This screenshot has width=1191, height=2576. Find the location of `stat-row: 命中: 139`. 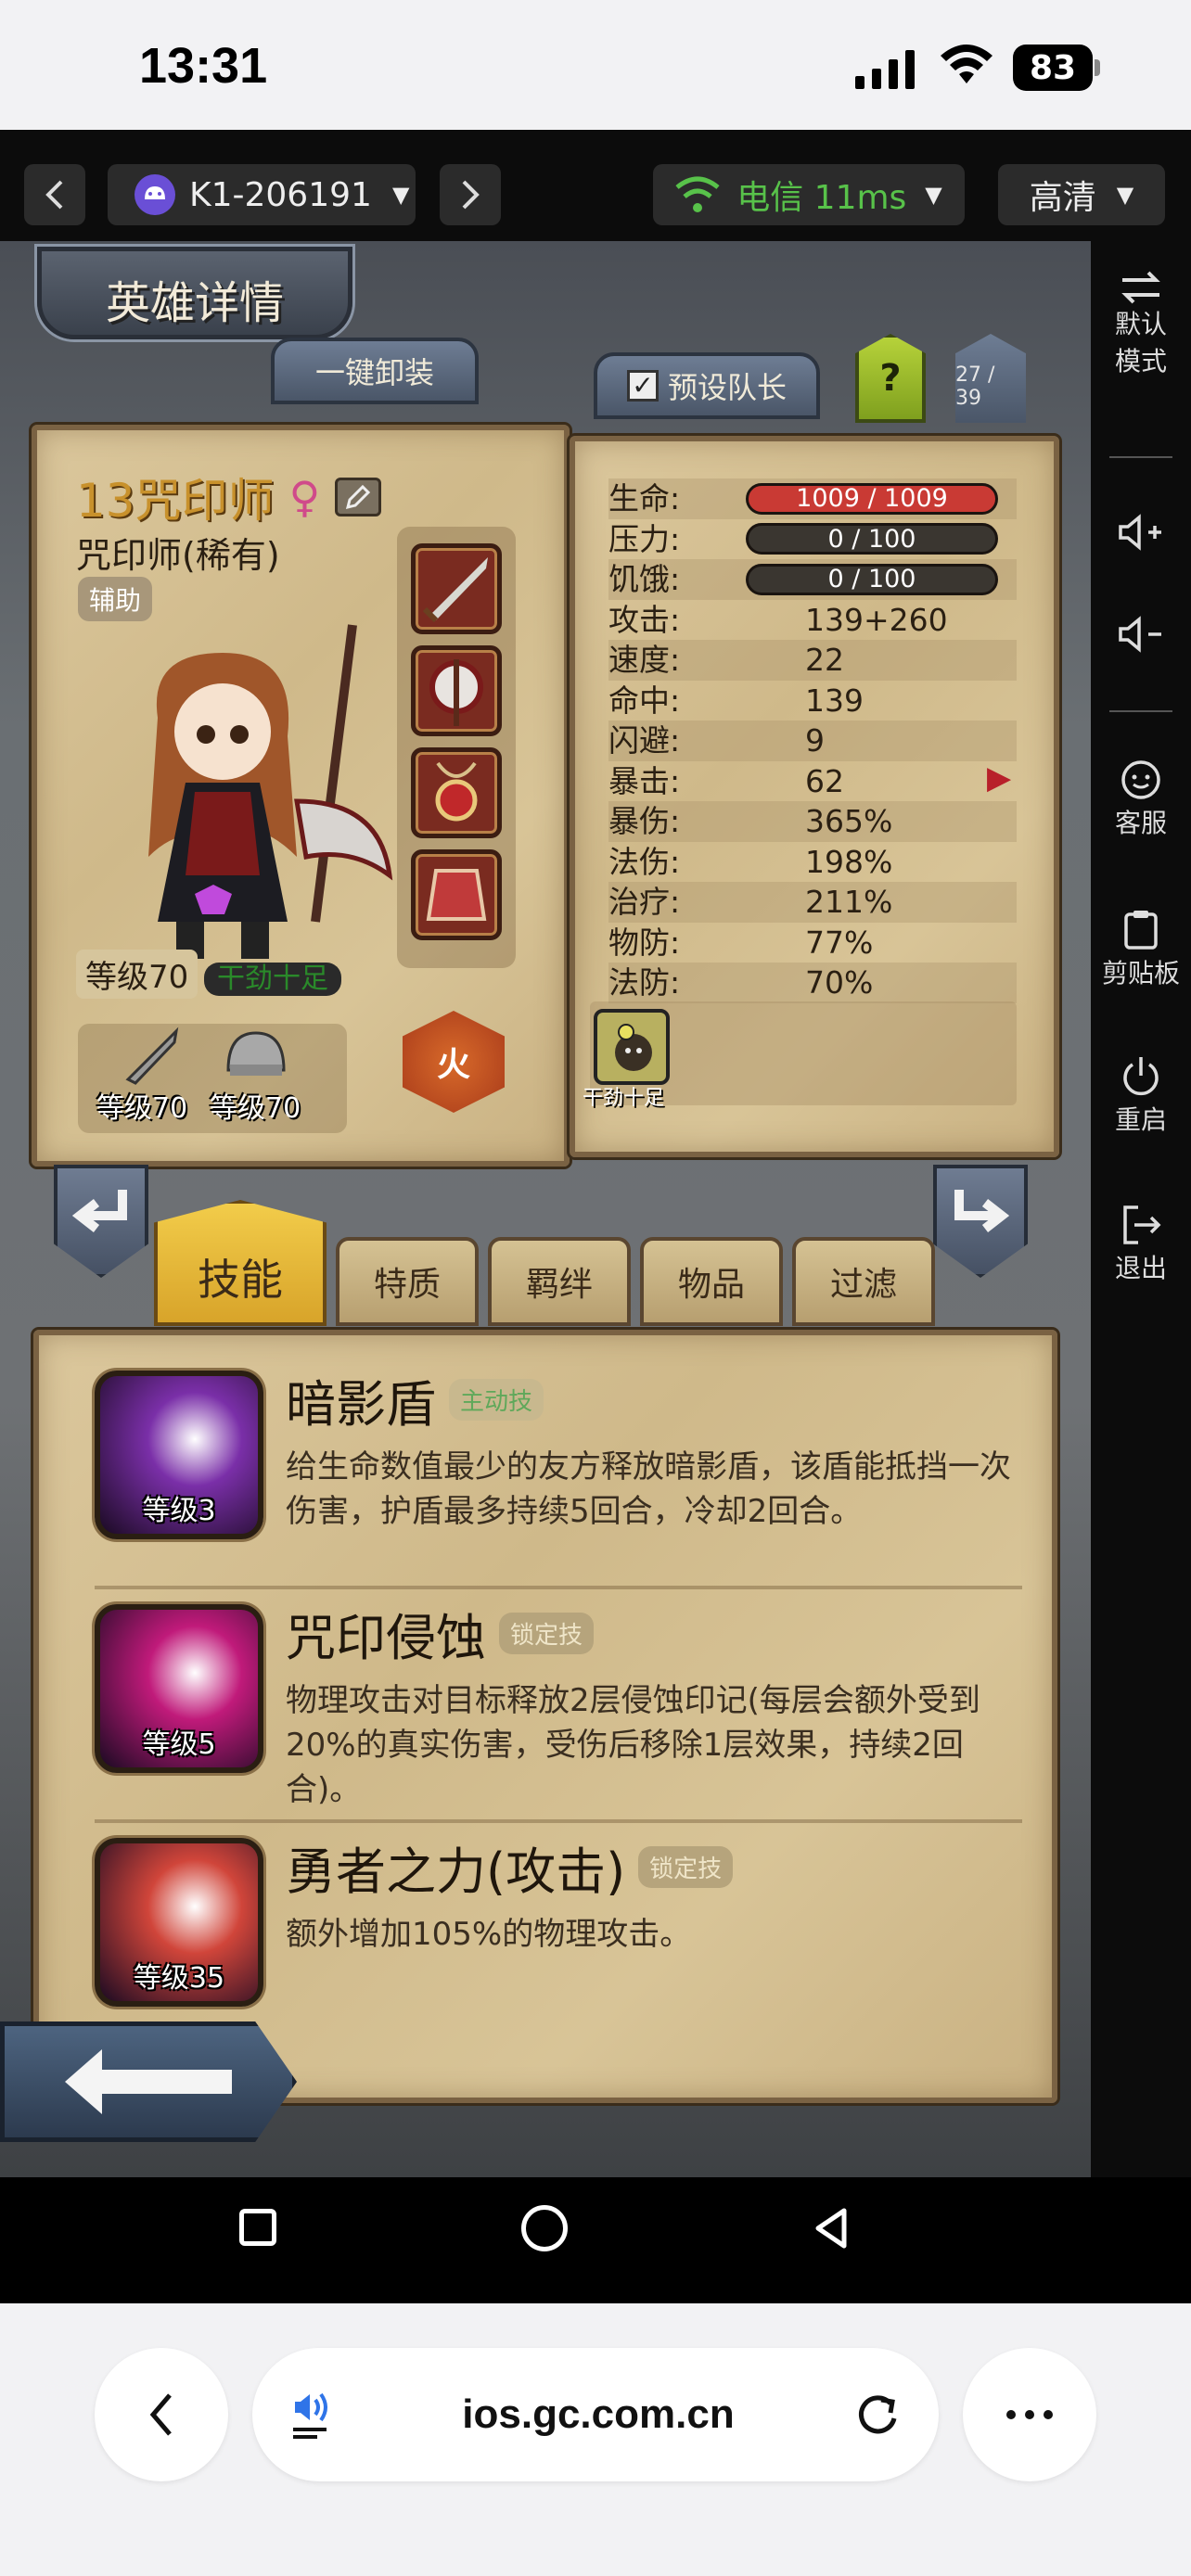

stat-row: 命中: 139 is located at coordinates (812, 701).